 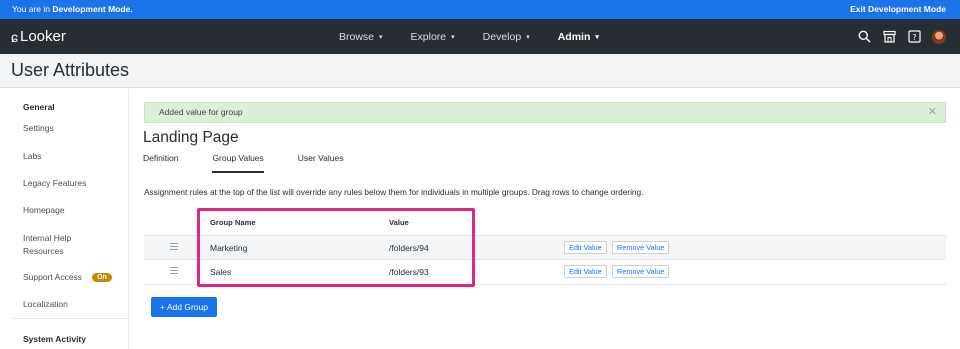 I want to click on user-avatar, so click(x=939, y=36).